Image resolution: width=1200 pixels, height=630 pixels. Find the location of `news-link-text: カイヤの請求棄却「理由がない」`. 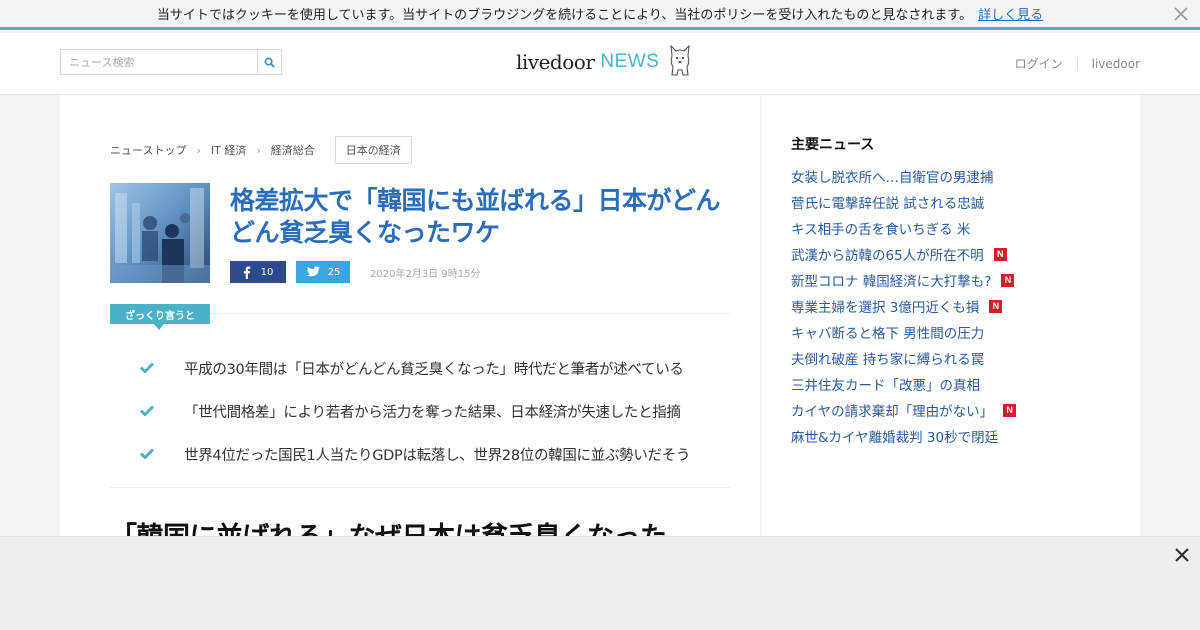

news-link-text: カイヤの請求棄却「理由がない」 is located at coordinates (892, 412).